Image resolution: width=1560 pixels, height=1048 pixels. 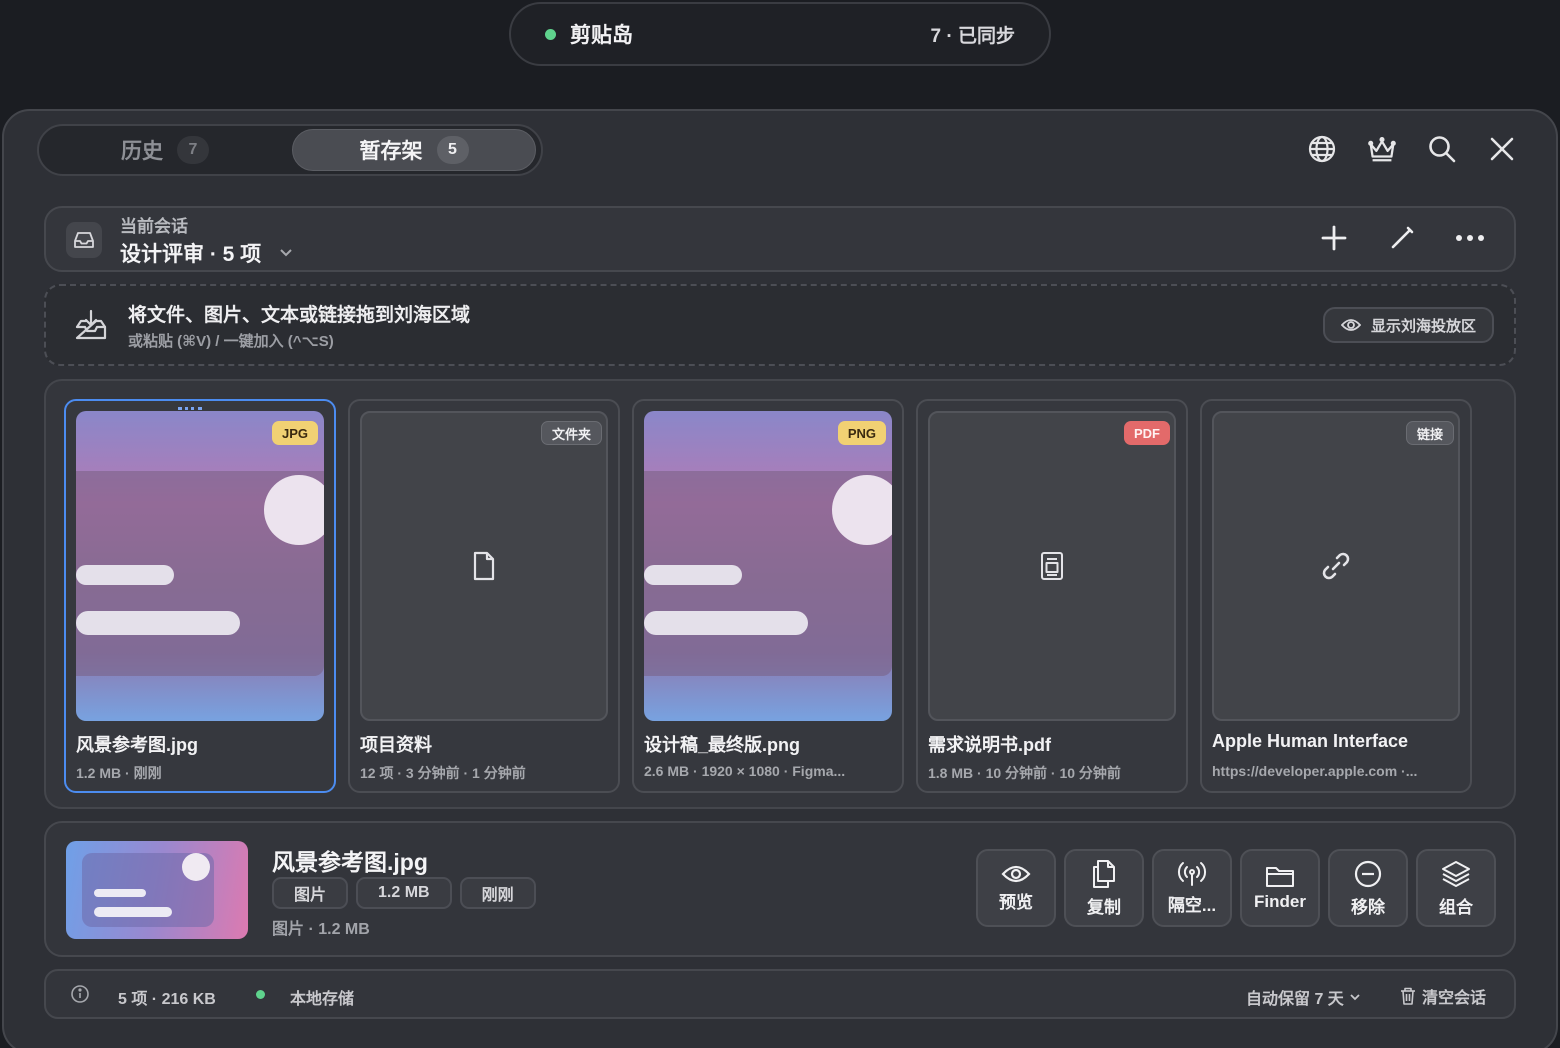 What do you see at coordinates (443, 773) in the screenshot?
I see `card-meta: 12 项 · 3 分钟前 · 1 分钟前` at bounding box center [443, 773].